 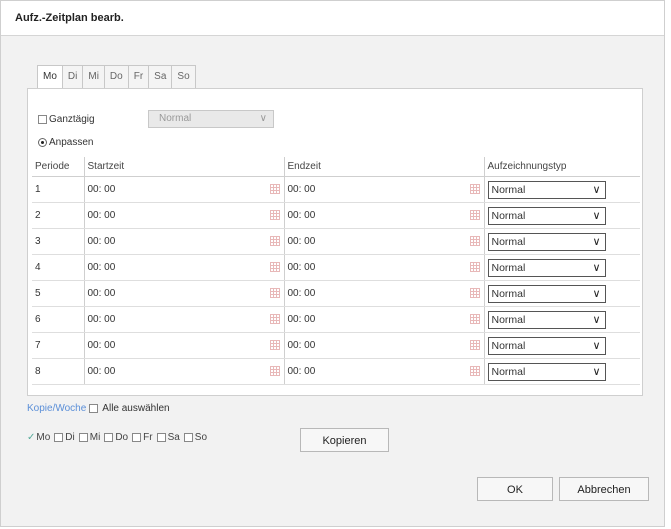 I want to click on copy-day-label: Mi, so click(x=95, y=437).